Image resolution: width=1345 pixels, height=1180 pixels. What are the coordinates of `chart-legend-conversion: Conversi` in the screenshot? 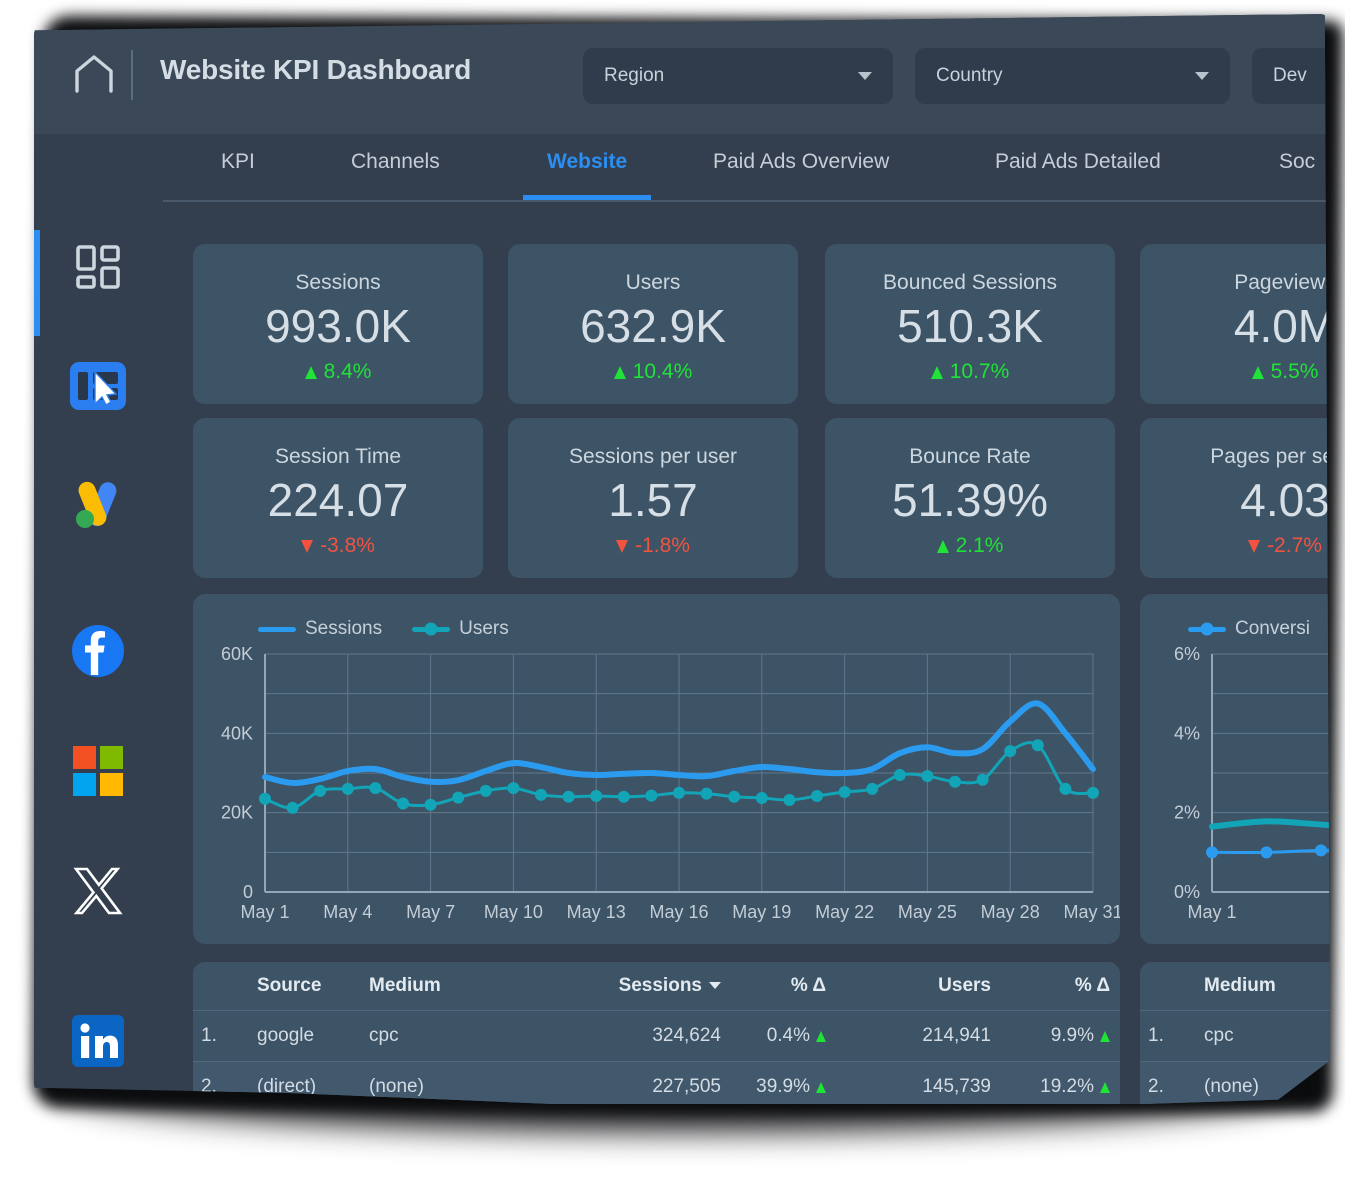 It's located at (1249, 629).